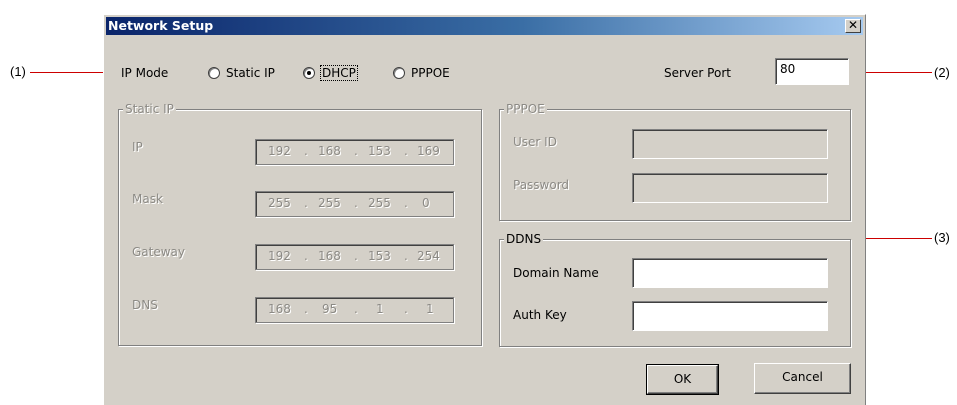 The image size is (957, 405). Describe the element at coordinates (430, 309) in the screenshot. I see `dns-octet-4: 1` at that location.